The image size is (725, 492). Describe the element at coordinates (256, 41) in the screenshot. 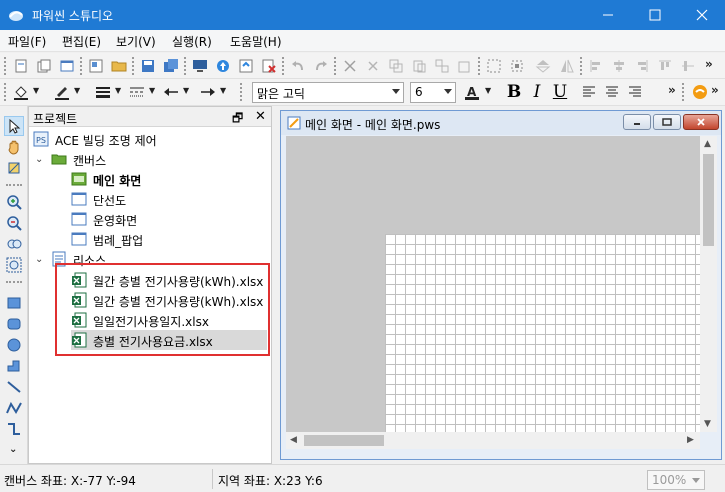

I see `menu-help: 도움말(H)` at that location.